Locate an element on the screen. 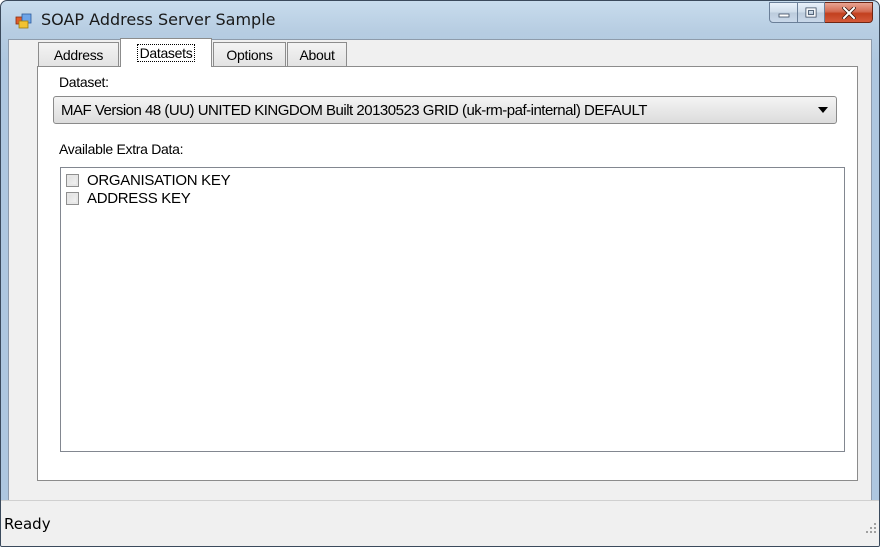 Image resolution: width=882 pixels, height=549 pixels. maximize-icon is located at coordinates (811, 12).